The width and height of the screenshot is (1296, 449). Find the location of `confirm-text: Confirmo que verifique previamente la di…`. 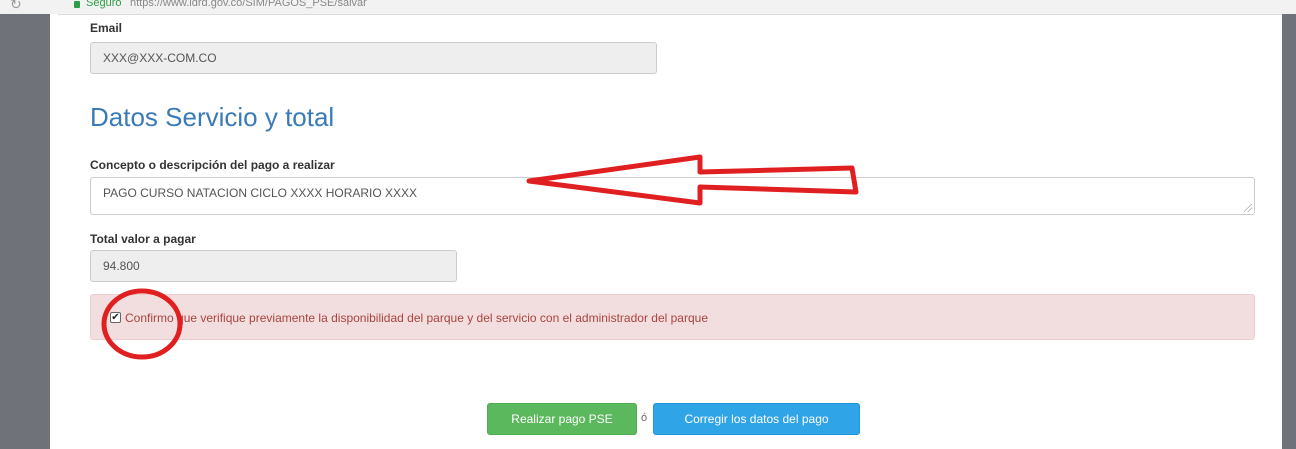

confirm-text: Confirmo que verifique previamente la di… is located at coordinates (416, 318).